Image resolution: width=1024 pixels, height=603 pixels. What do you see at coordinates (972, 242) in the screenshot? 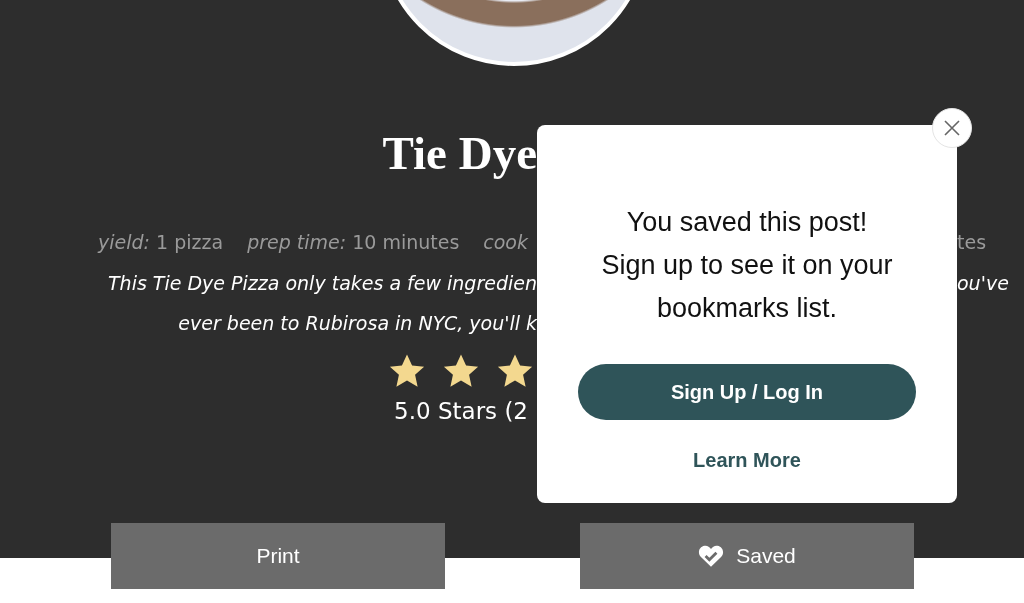
I see `recipe-meta: tes` at bounding box center [972, 242].